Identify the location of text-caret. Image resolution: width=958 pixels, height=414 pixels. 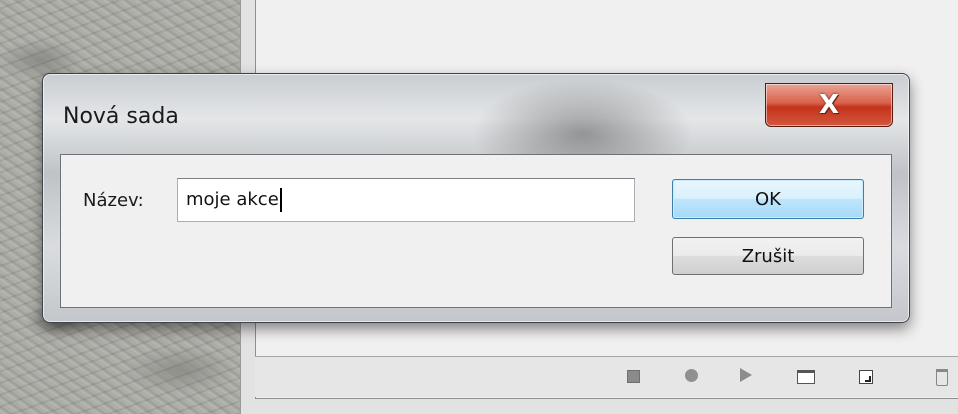
(280, 200).